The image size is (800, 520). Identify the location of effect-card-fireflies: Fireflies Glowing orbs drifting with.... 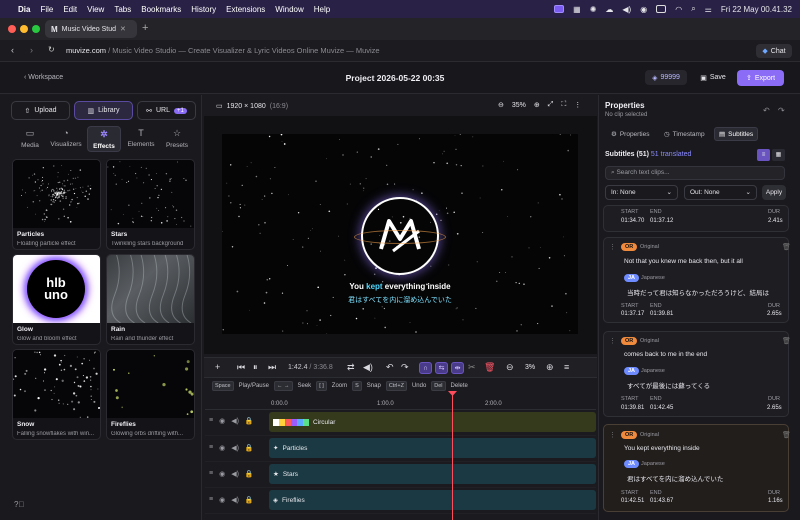
(150, 394).